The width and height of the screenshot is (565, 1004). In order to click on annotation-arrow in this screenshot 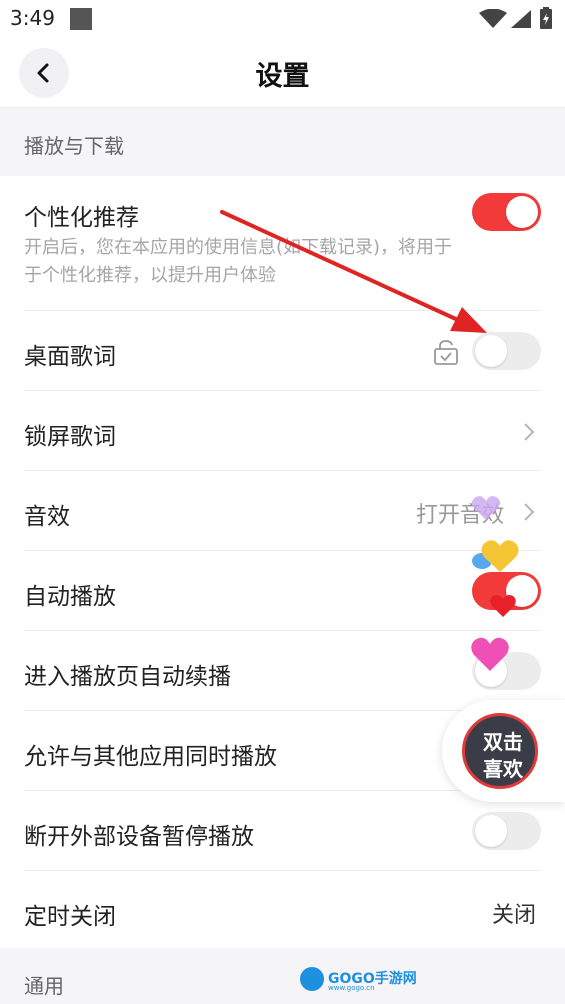, I will do `click(353, 271)`.